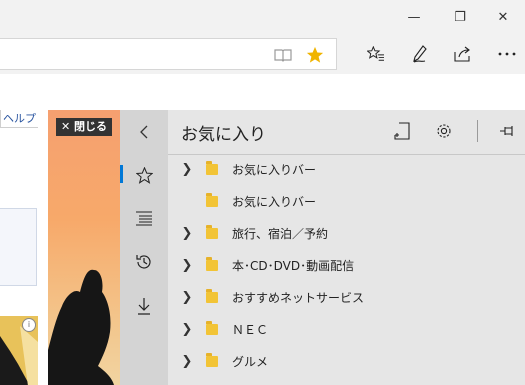 The height and width of the screenshot is (385, 525). I want to click on pen-icon, so click(420, 54).